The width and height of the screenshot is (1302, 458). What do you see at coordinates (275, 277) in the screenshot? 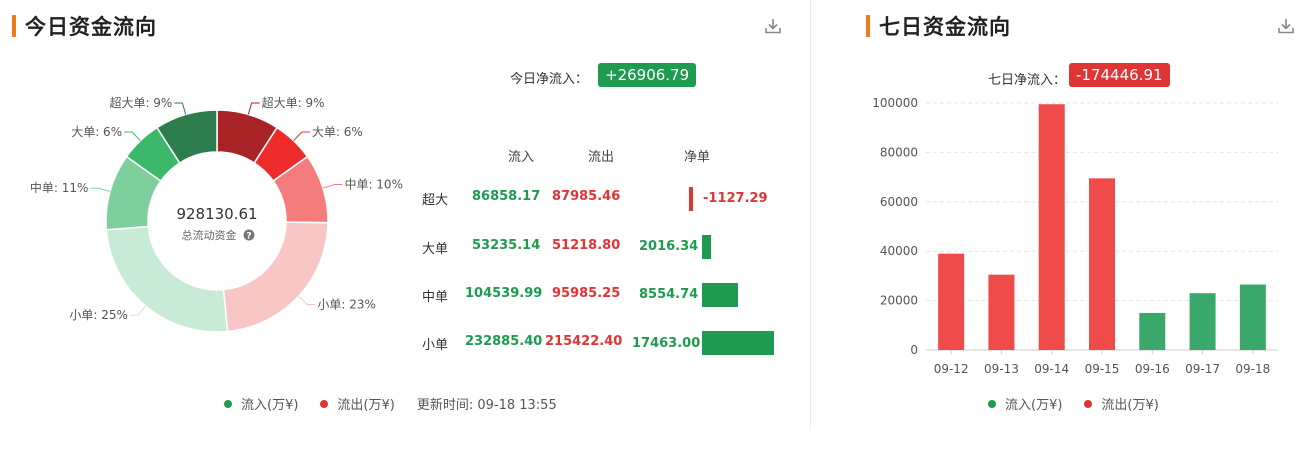
I see `donut-slice` at bounding box center [275, 277].